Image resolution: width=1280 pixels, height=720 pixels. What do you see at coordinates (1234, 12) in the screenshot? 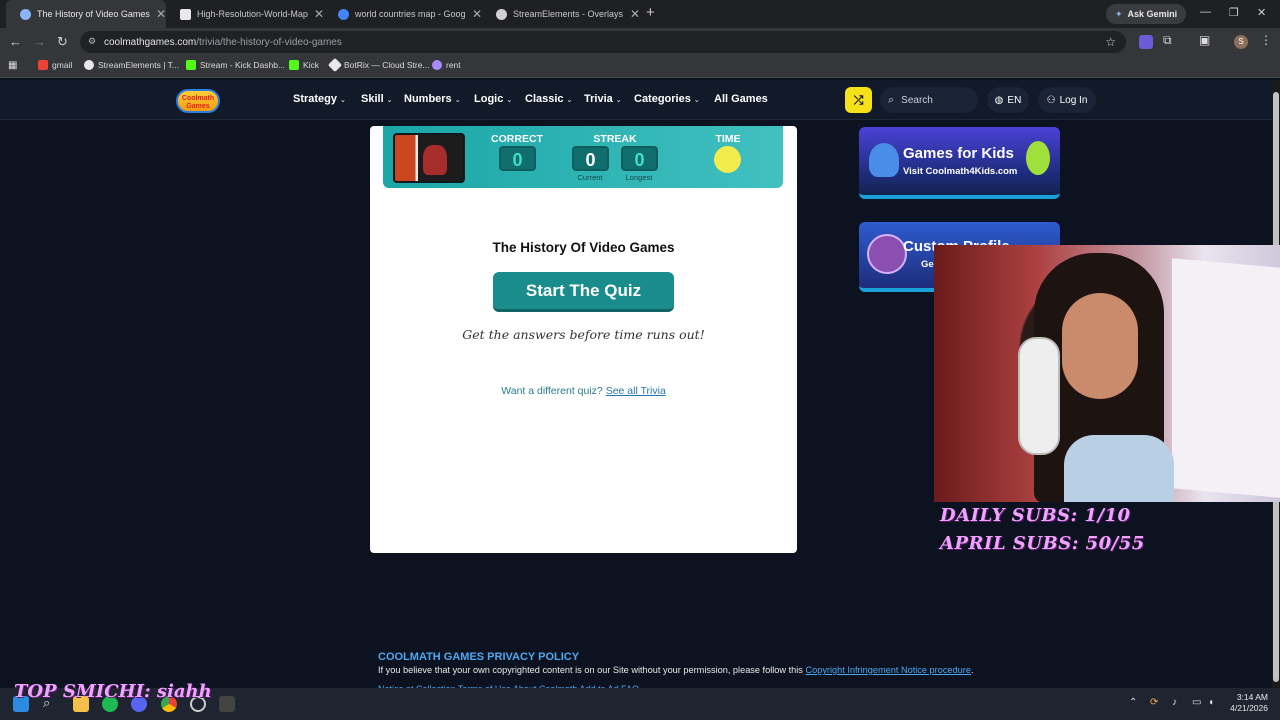
I see `restore-icon: ❐` at bounding box center [1234, 12].